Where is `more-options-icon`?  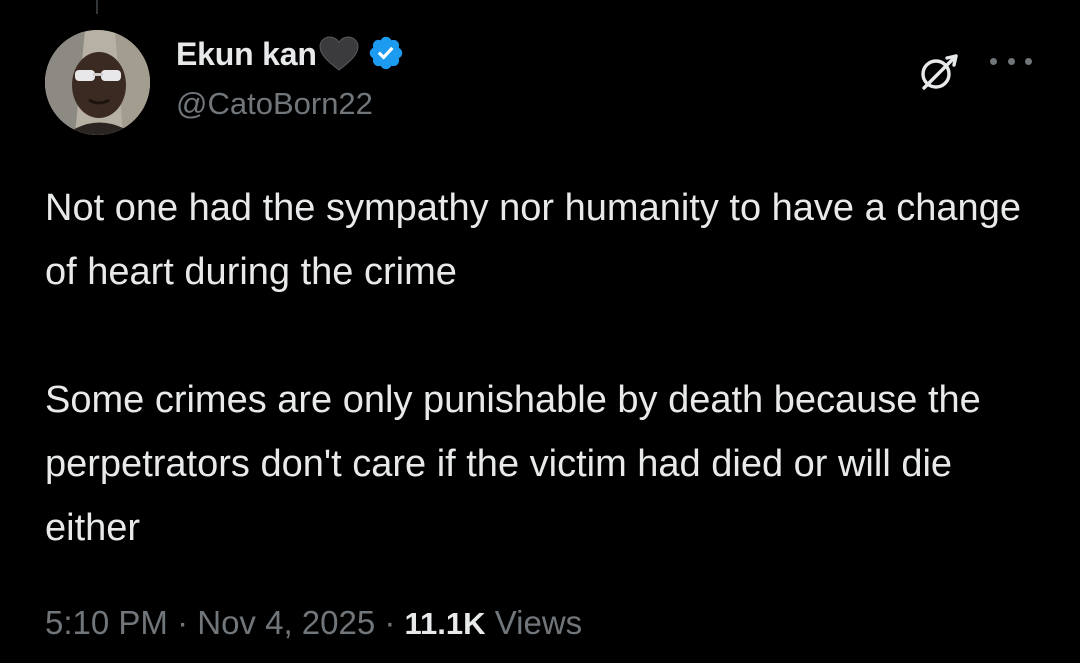
more-options-icon is located at coordinates (1011, 61).